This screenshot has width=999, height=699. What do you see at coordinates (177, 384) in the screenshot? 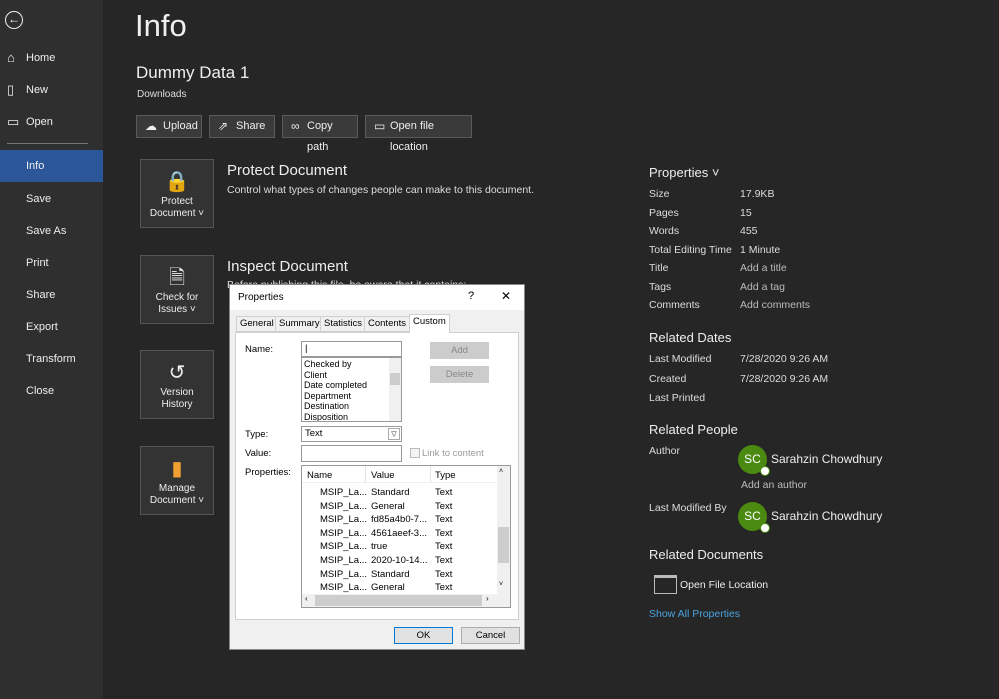
I see `version-history-button: ↺ Version History` at bounding box center [177, 384].